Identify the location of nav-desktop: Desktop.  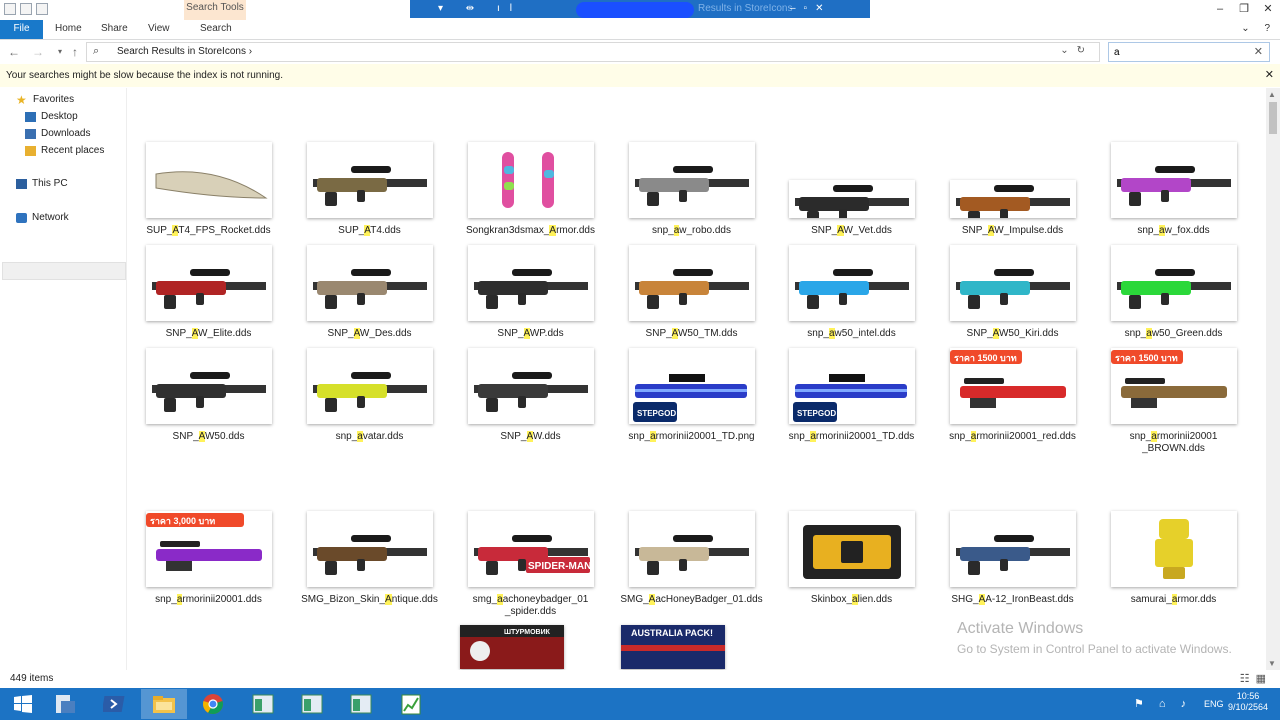
(51, 116).